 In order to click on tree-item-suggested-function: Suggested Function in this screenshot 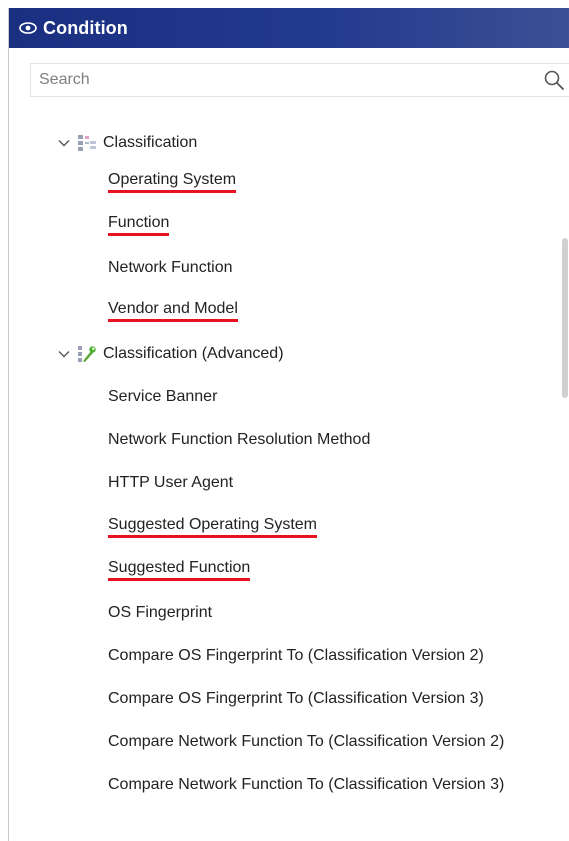, I will do `click(179, 570)`.